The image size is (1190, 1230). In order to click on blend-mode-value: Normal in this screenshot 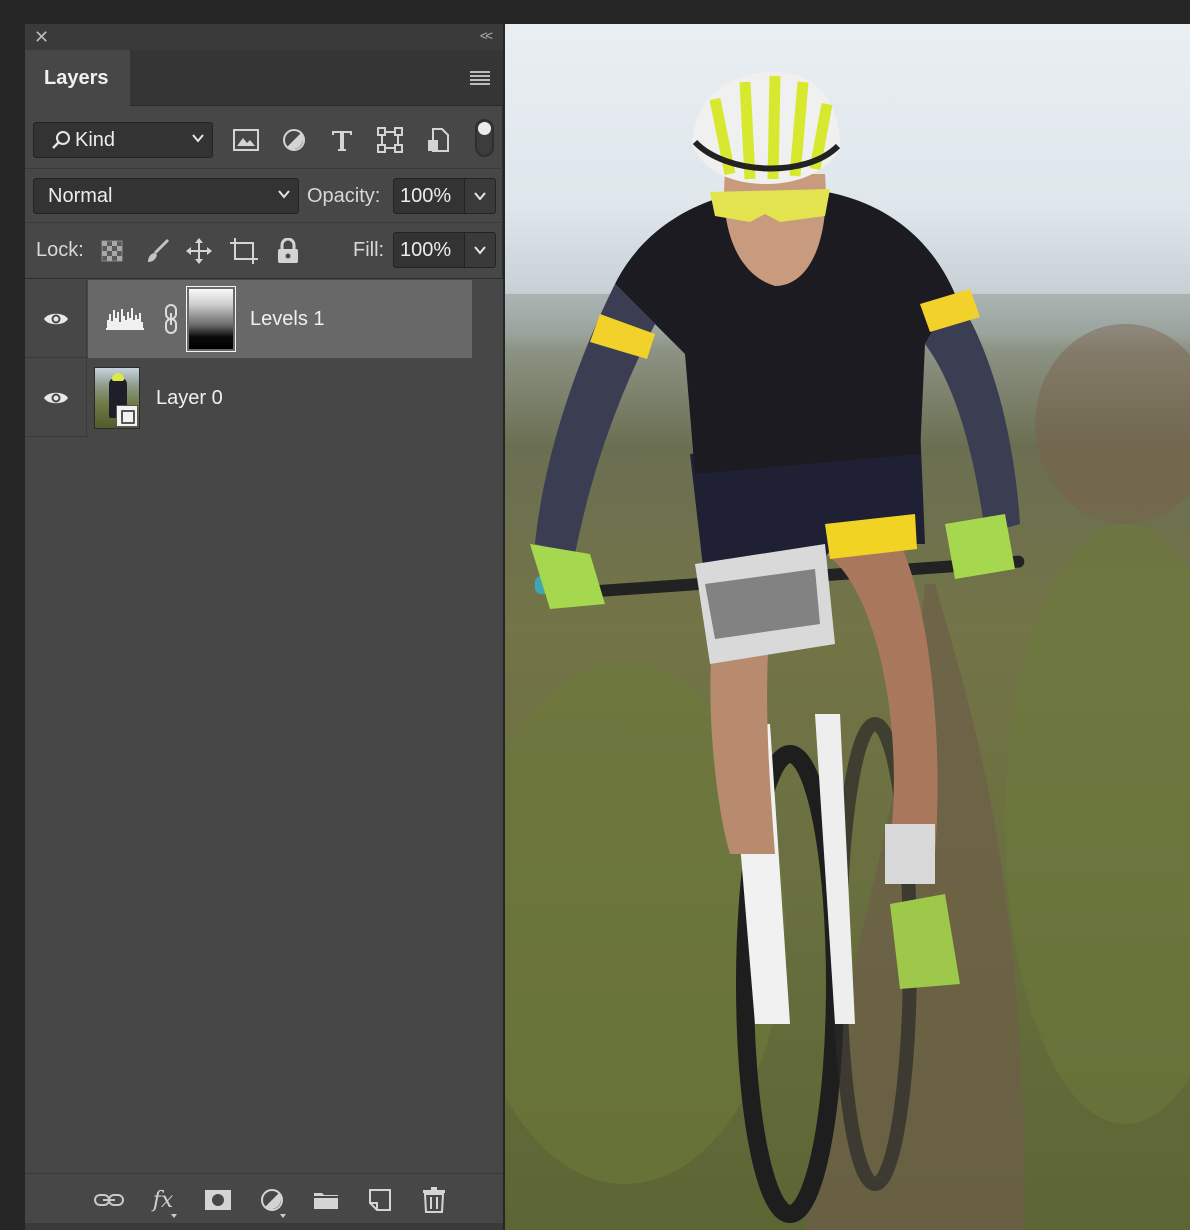, I will do `click(80, 195)`.